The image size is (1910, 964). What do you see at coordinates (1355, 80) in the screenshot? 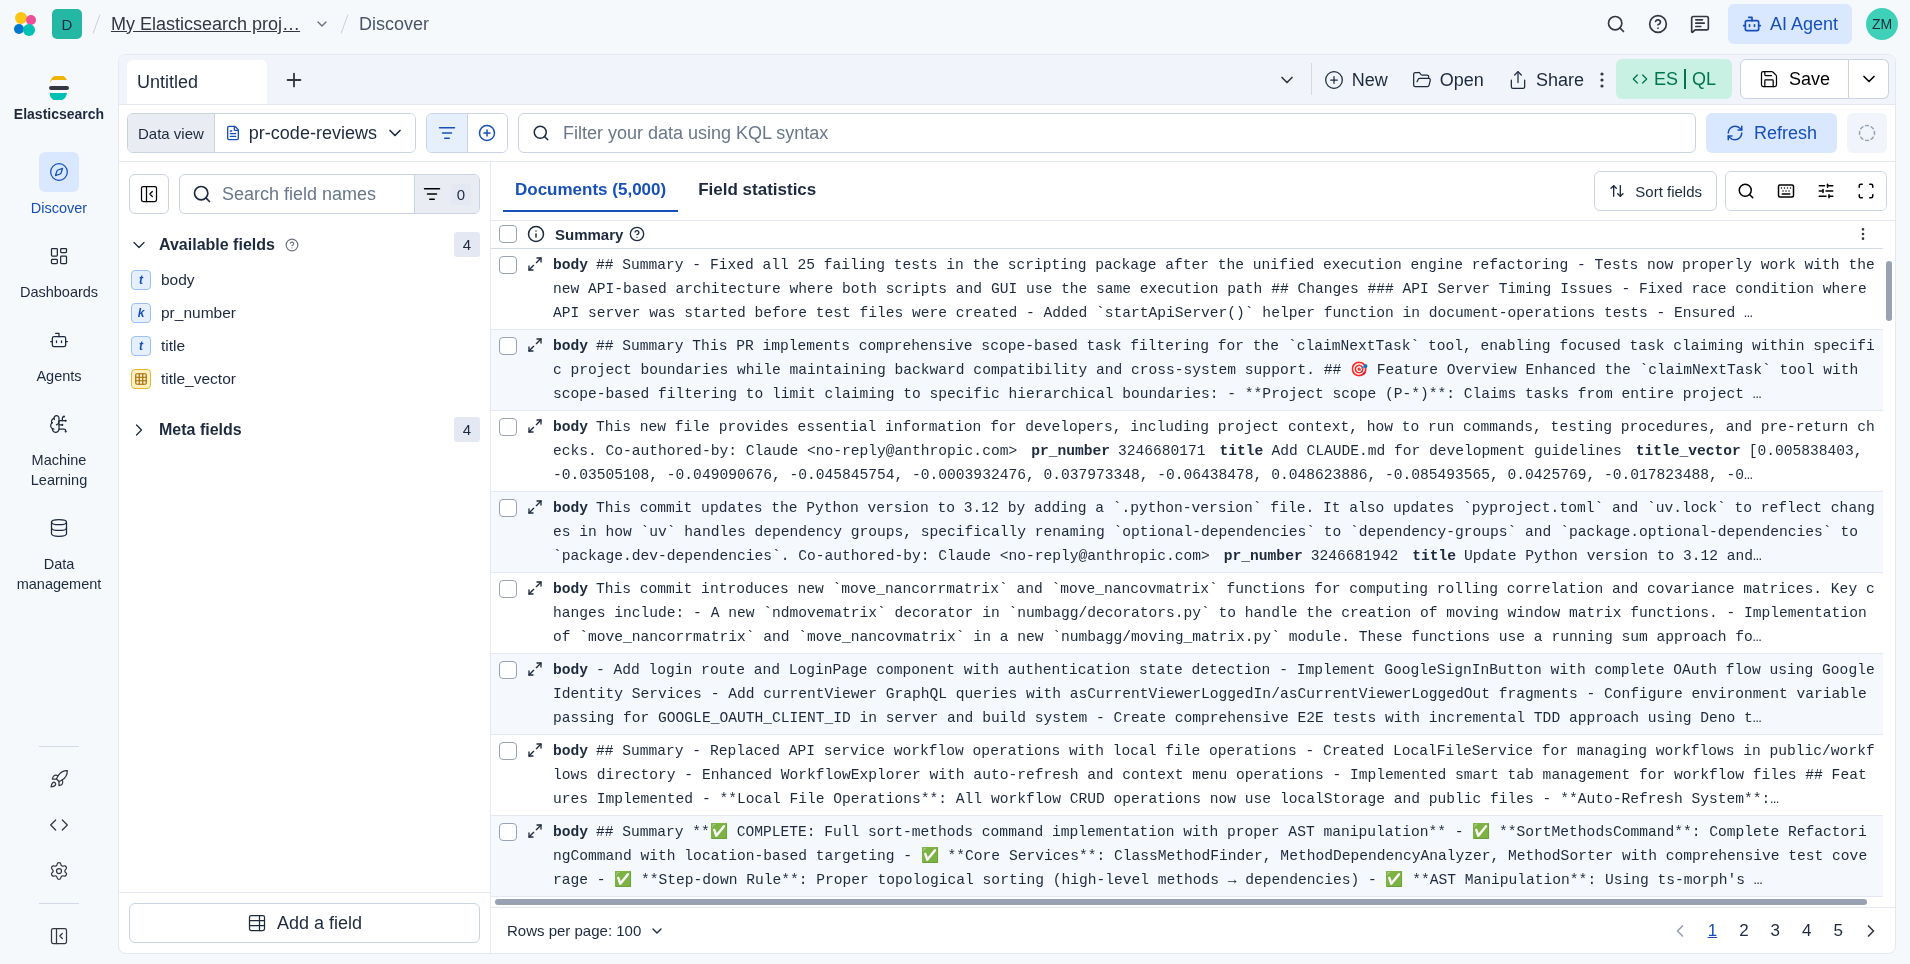
I see `new-button: New` at bounding box center [1355, 80].